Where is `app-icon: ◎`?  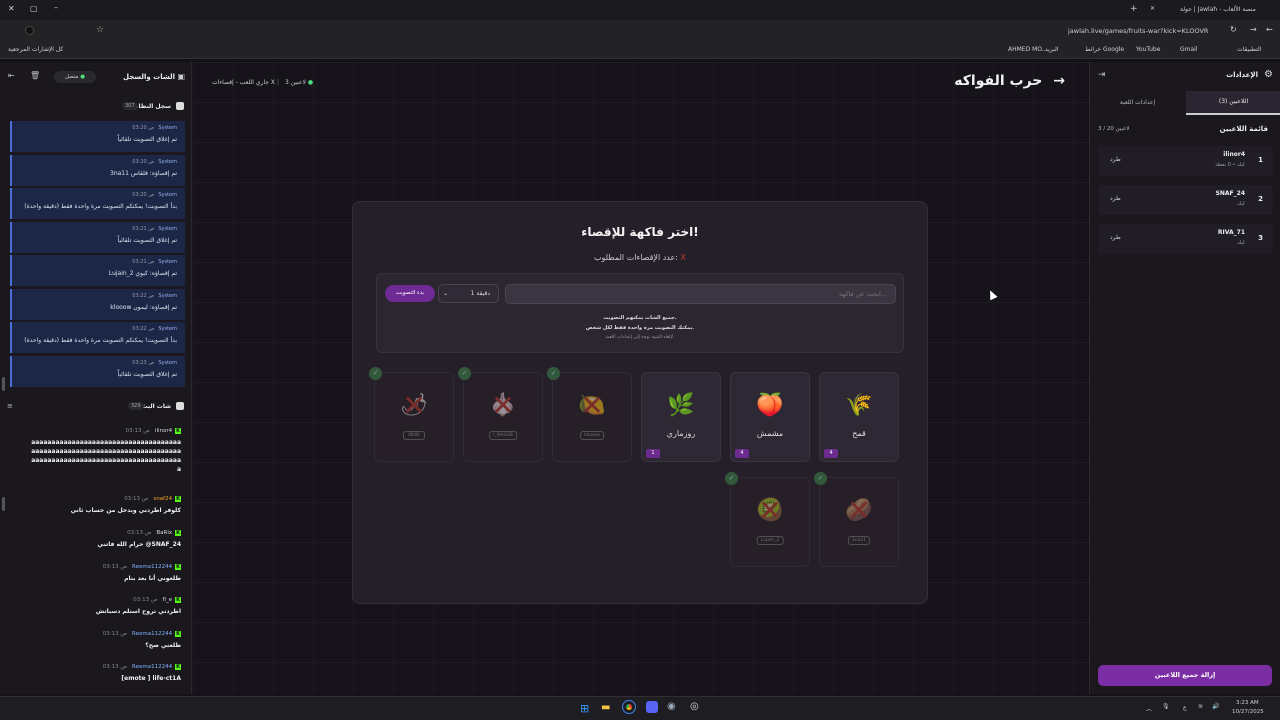 app-icon: ◎ is located at coordinates (694, 706).